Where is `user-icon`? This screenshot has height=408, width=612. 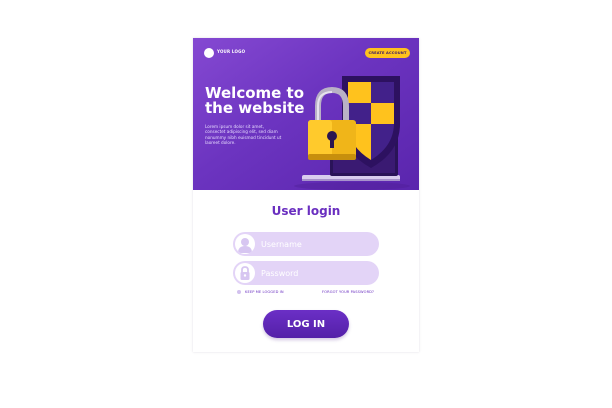 user-icon is located at coordinates (245, 244).